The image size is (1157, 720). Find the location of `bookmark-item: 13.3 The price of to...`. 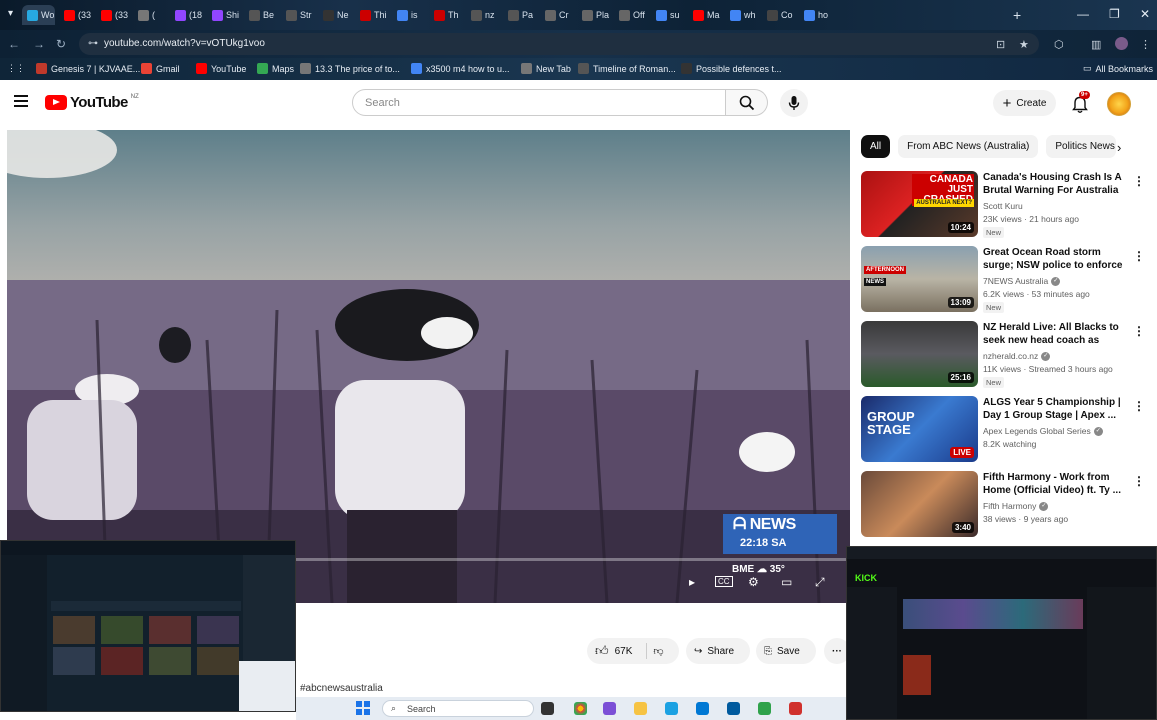

bookmark-item: 13.3 The price of to... is located at coordinates (350, 68).